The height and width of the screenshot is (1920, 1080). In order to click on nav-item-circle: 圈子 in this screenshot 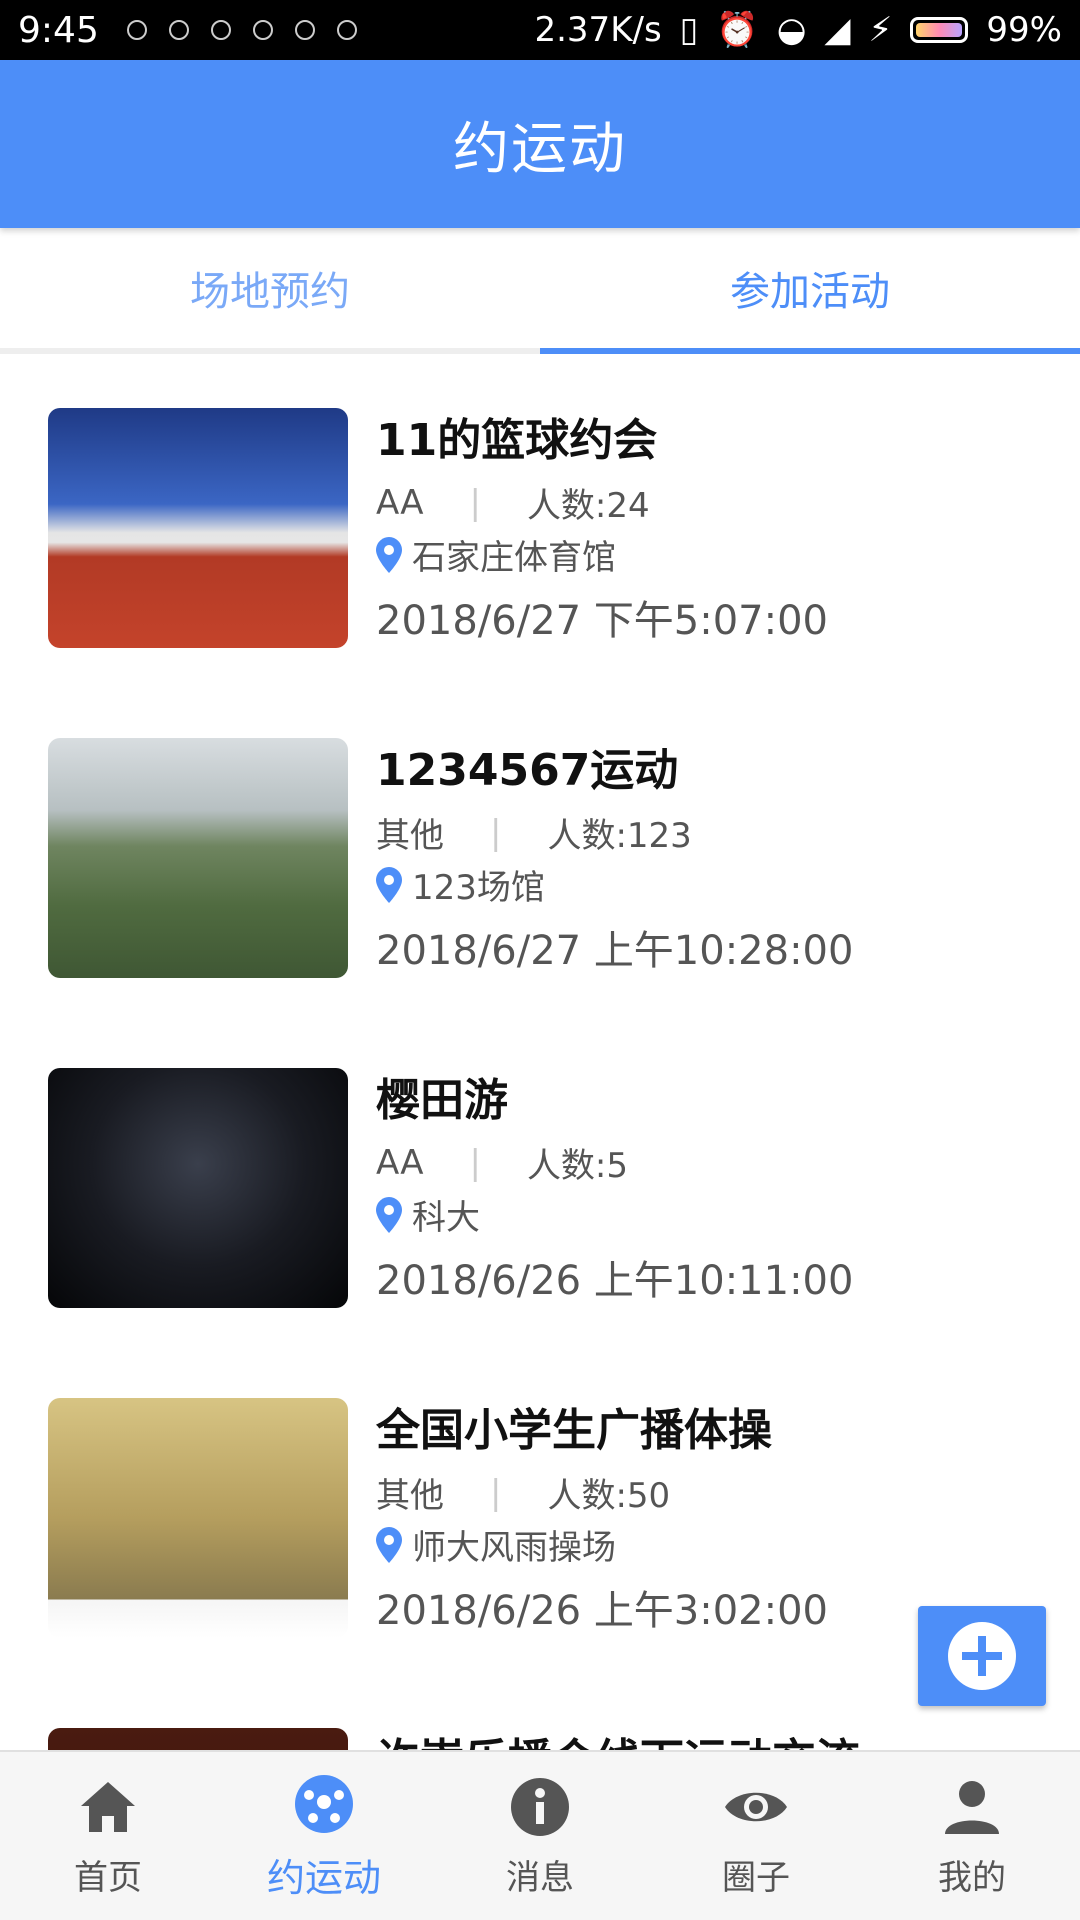, I will do `click(756, 1836)`.